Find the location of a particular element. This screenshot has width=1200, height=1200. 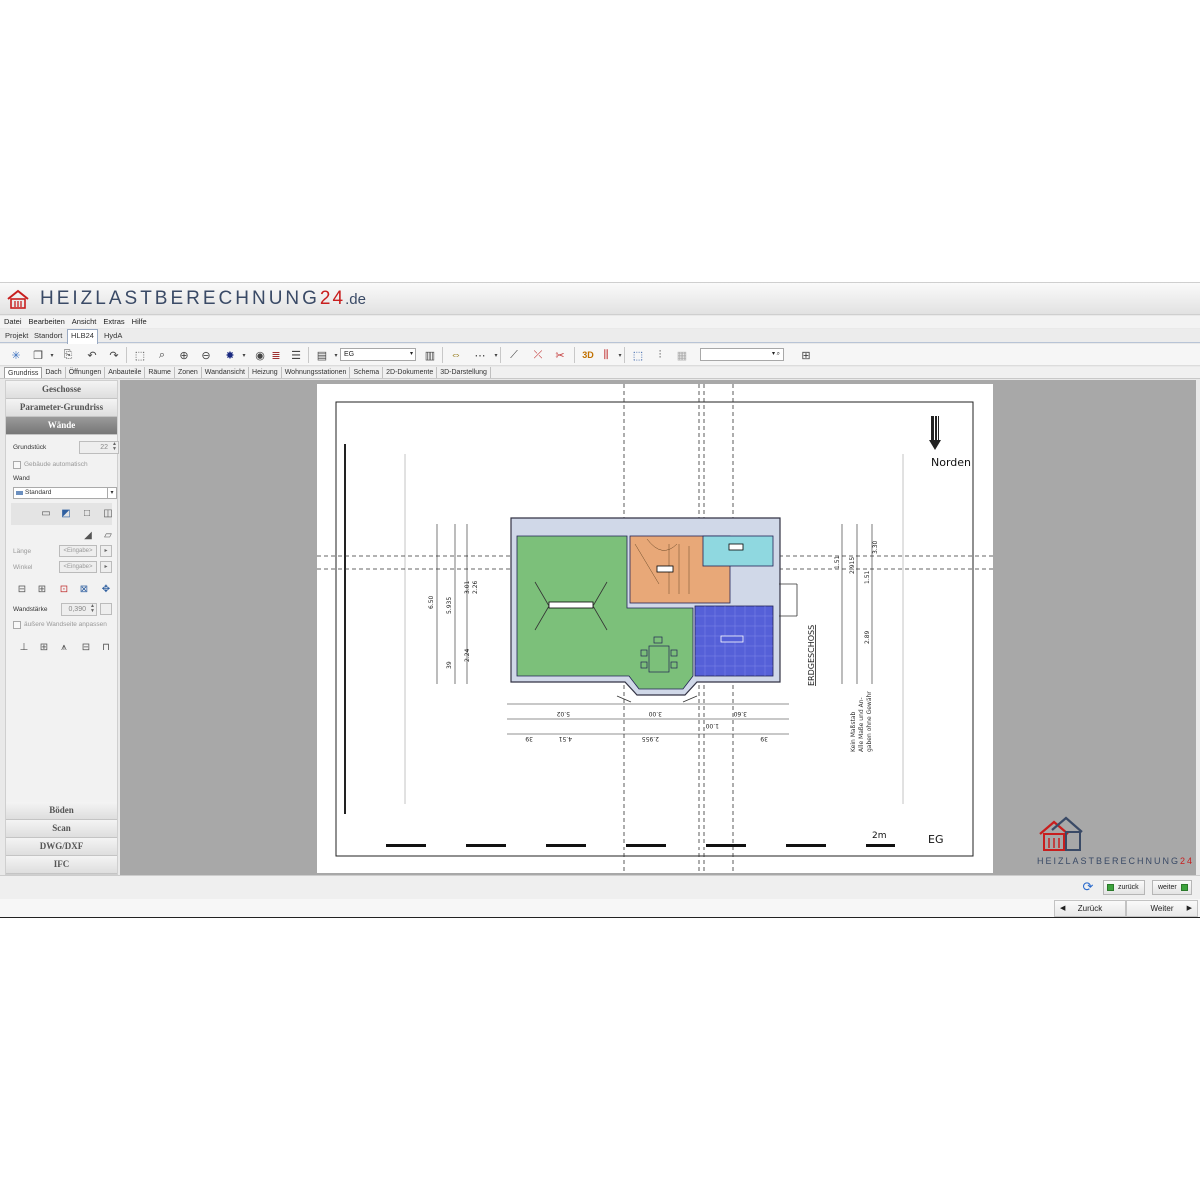

laenge-apply-icon: ▸ is located at coordinates (106, 551).